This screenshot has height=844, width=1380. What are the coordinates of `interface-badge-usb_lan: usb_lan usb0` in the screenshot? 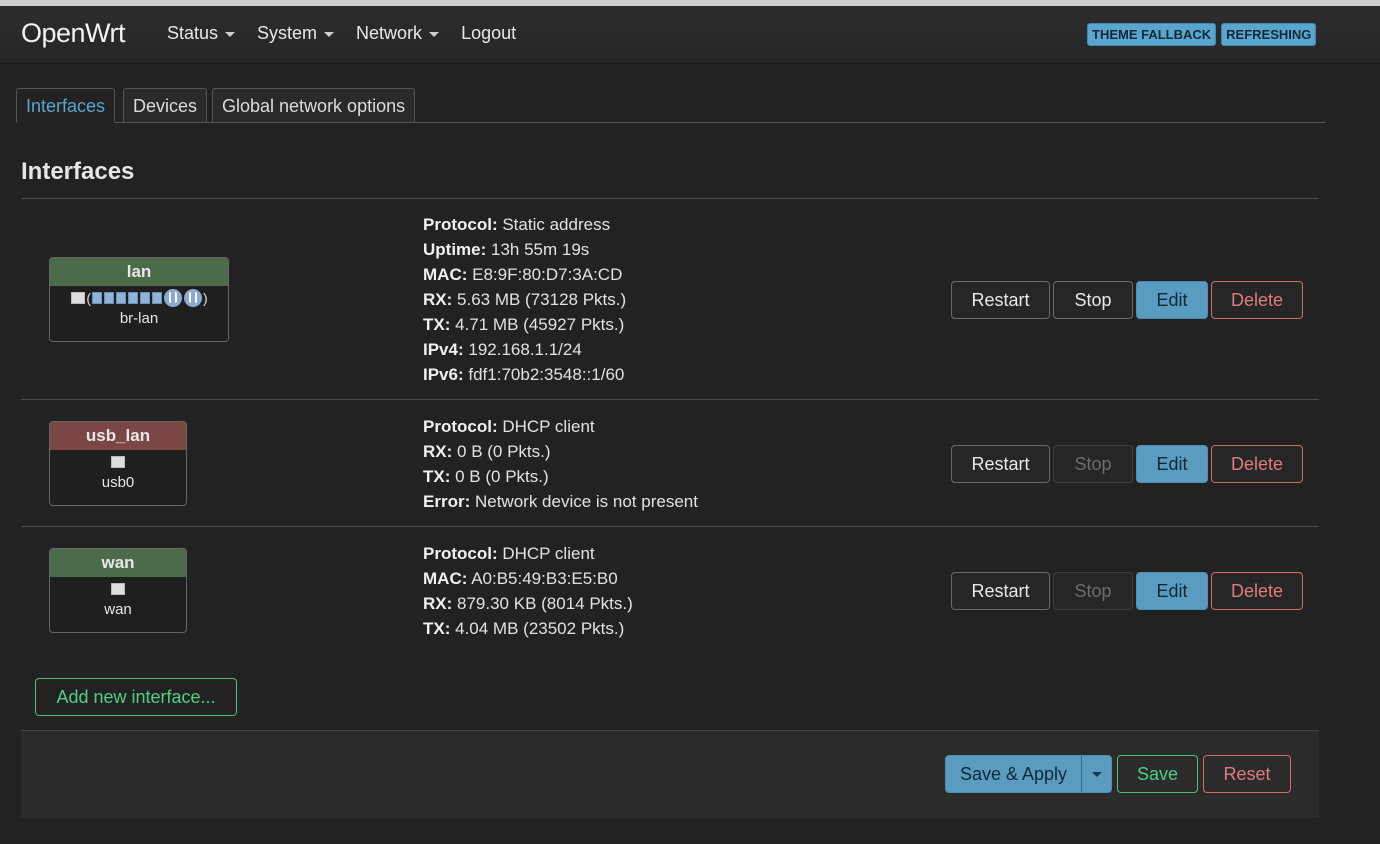 It's located at (118, 463).